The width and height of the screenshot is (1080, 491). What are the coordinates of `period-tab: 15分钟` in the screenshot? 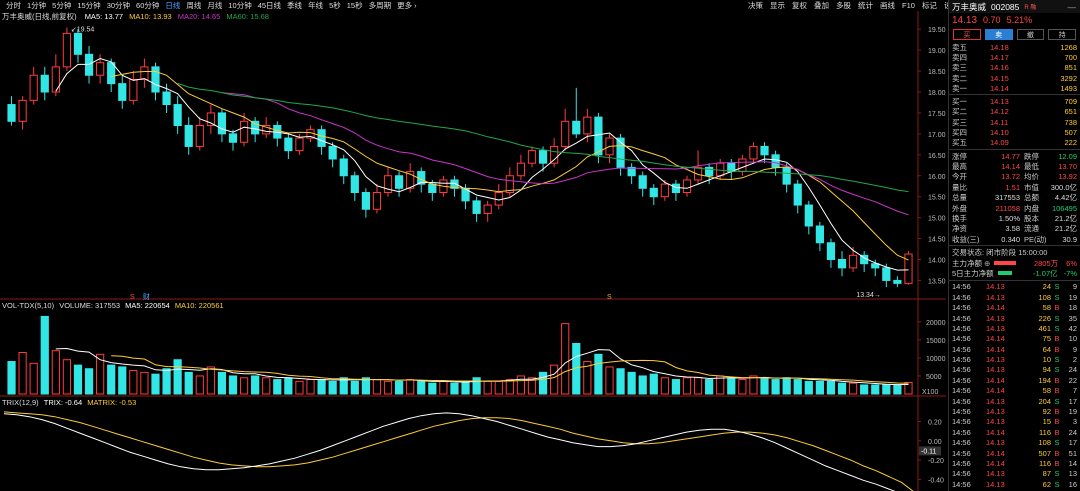 It's located at (88, 5).